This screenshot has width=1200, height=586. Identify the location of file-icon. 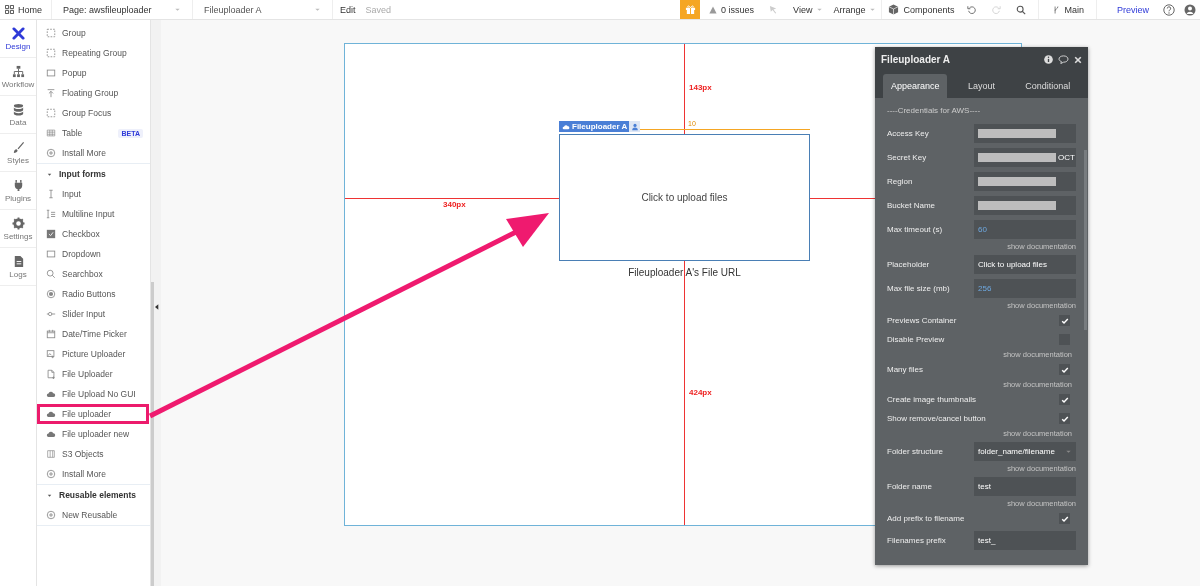
(51, 374).